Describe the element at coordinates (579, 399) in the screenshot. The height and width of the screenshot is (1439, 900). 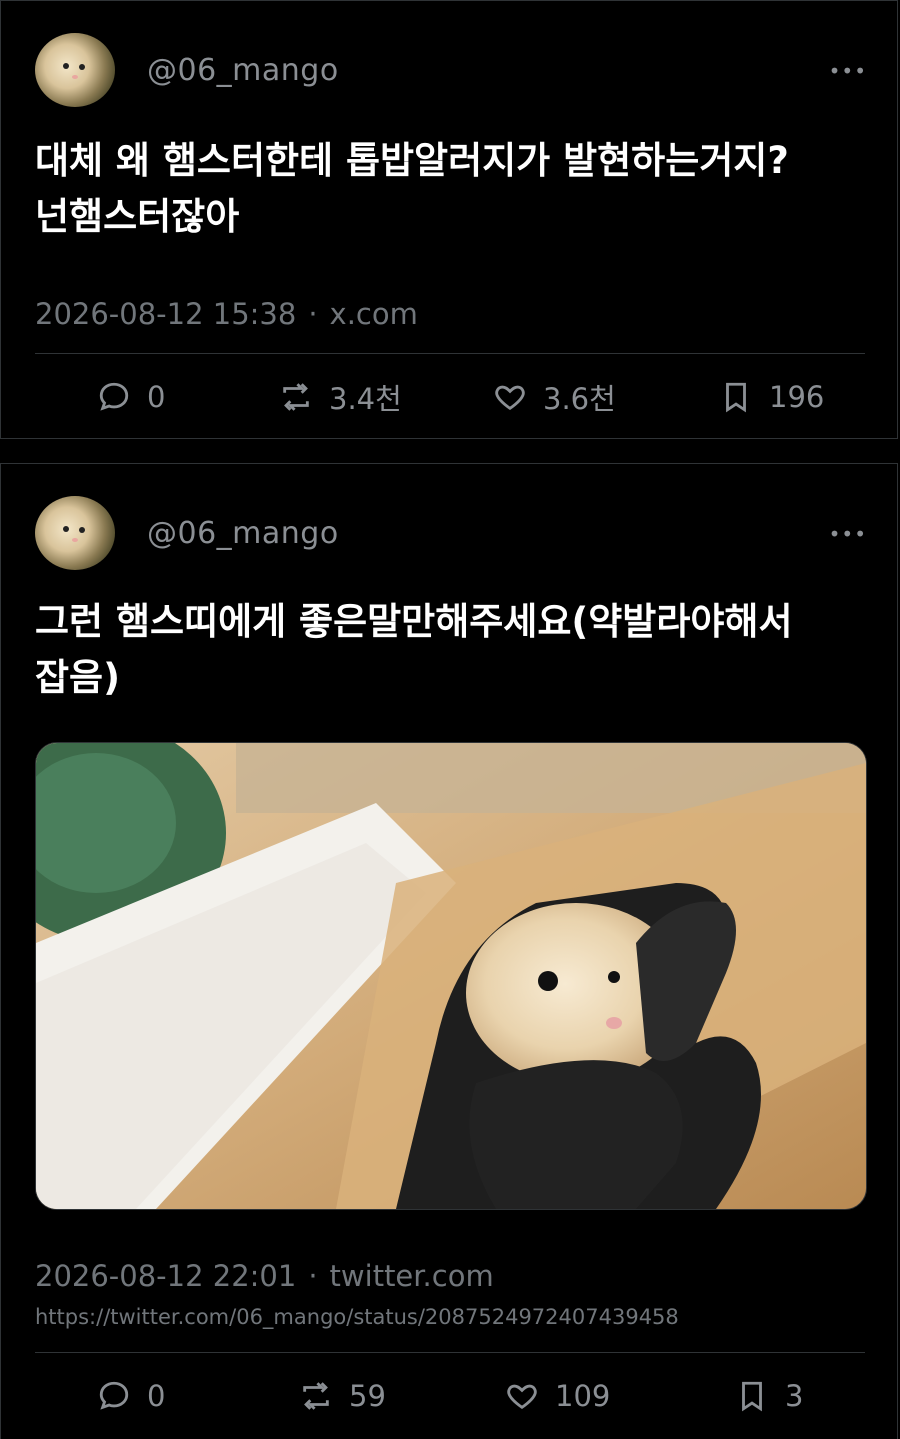
I see `like-count: 3.6천` at that location.